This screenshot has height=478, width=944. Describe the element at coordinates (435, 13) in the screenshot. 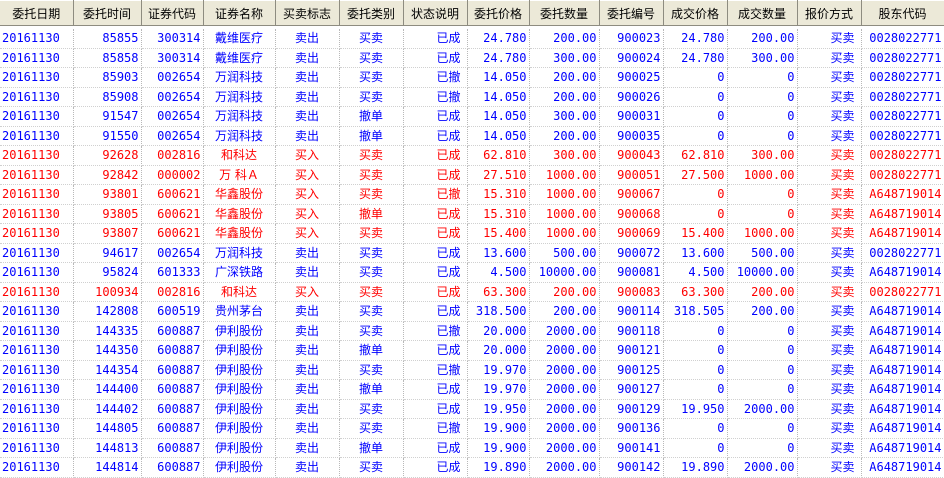

I see `column-header-status: 状态说明` at that location.